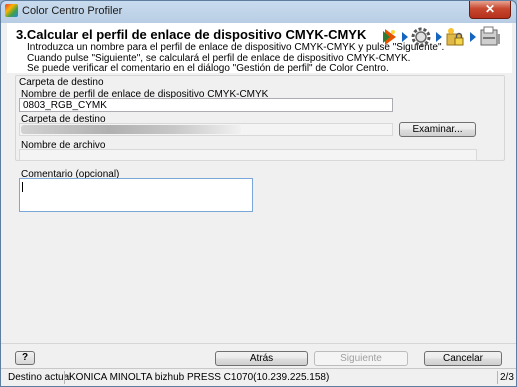  I want to click on comment-input, so click(136, 195).